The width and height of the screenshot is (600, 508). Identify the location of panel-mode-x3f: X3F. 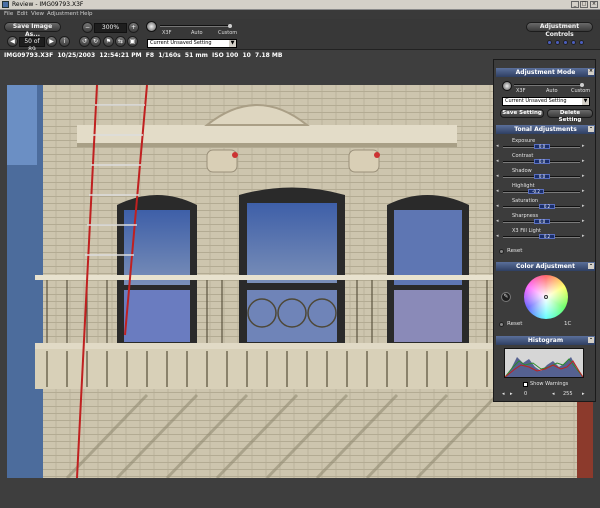
(521, 91).